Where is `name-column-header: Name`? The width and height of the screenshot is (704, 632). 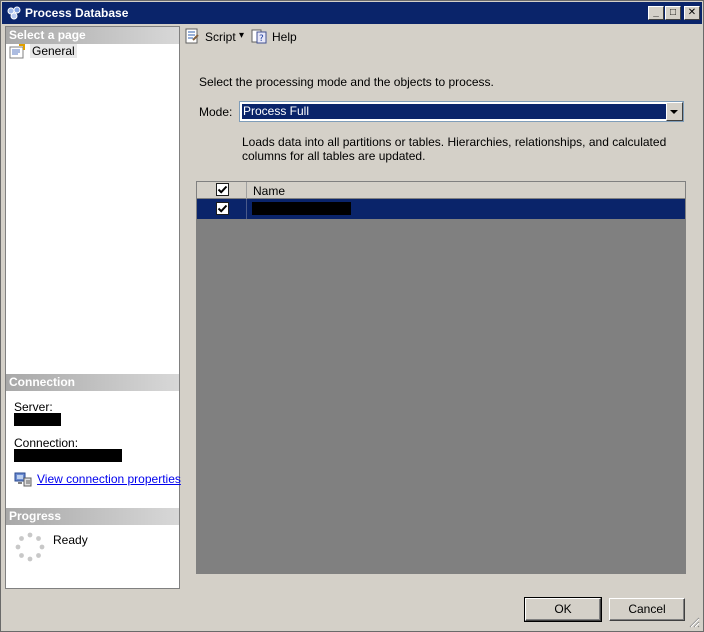 name-column-header: Name is located at coordinates (269, 191).